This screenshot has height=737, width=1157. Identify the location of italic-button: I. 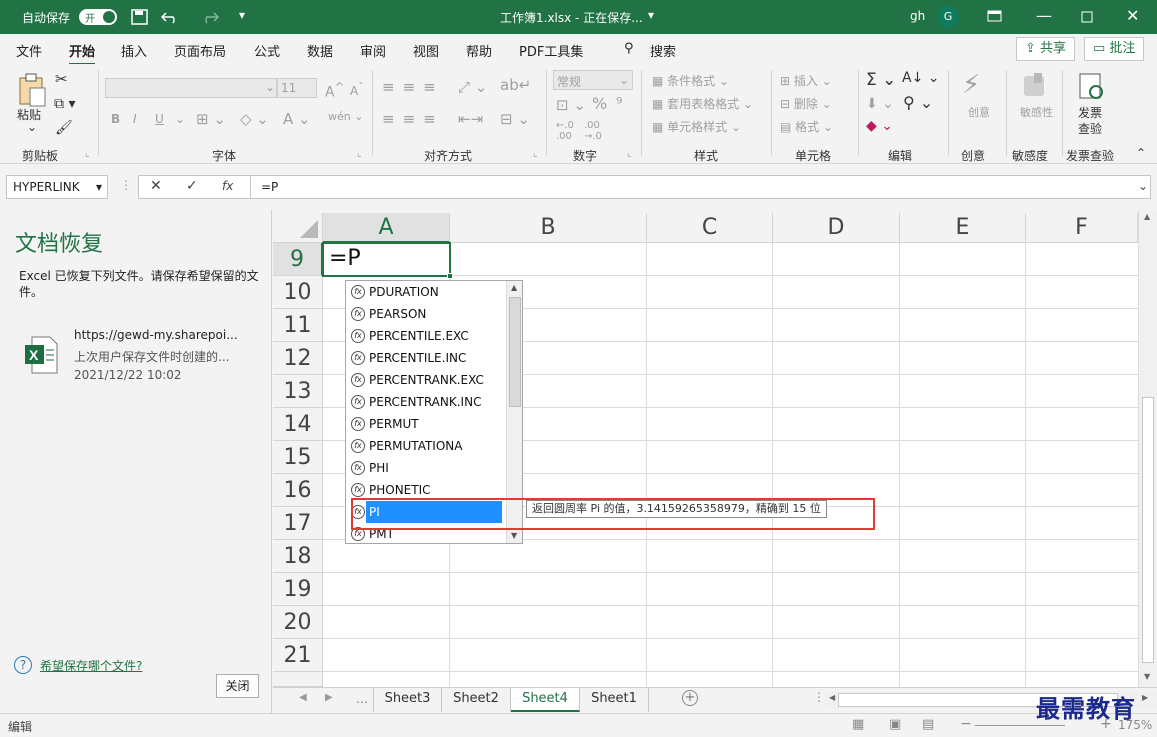
(135, 119).